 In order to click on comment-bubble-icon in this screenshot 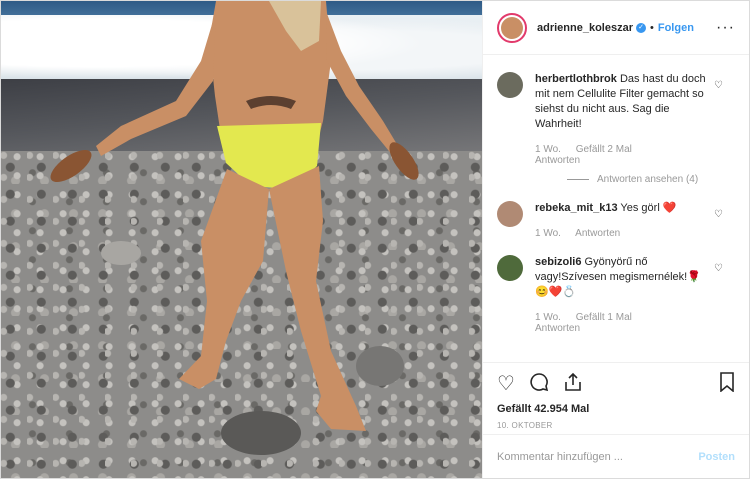, I will do `click(539, 384)`.